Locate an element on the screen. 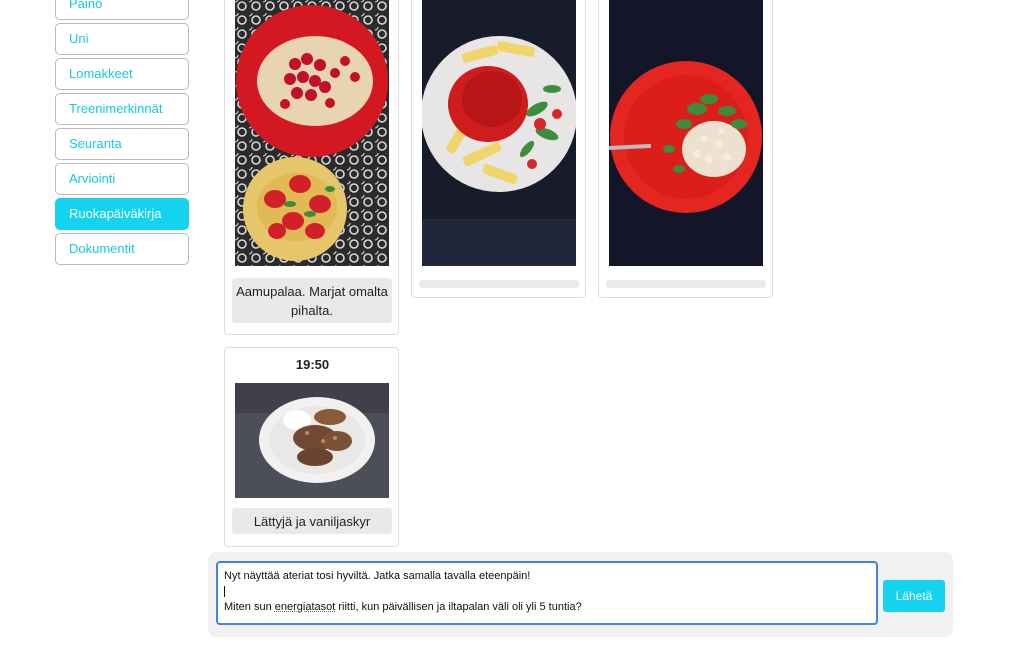 The height and width of the screenshot is (647, 1024). meal-time: 19:50 is located at coordinates (312, 364).